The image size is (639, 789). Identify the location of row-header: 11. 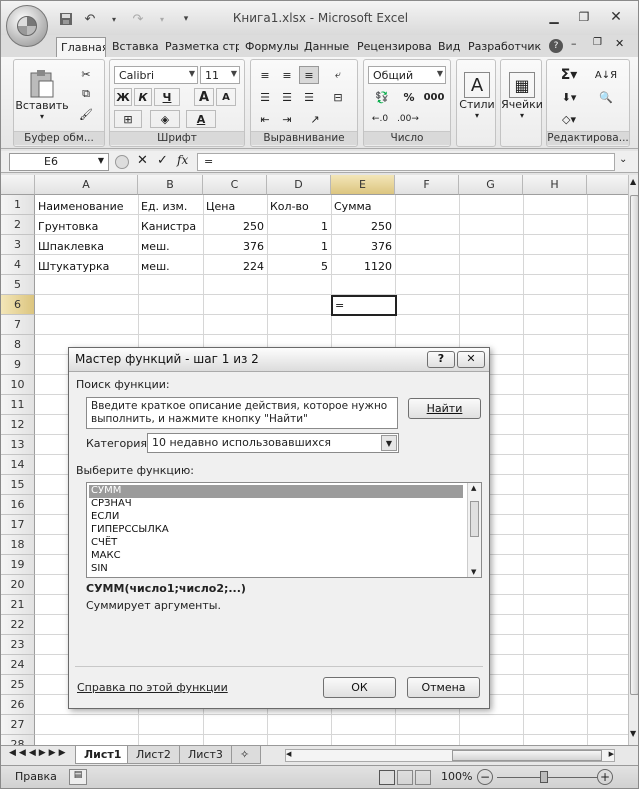
(18, 405).